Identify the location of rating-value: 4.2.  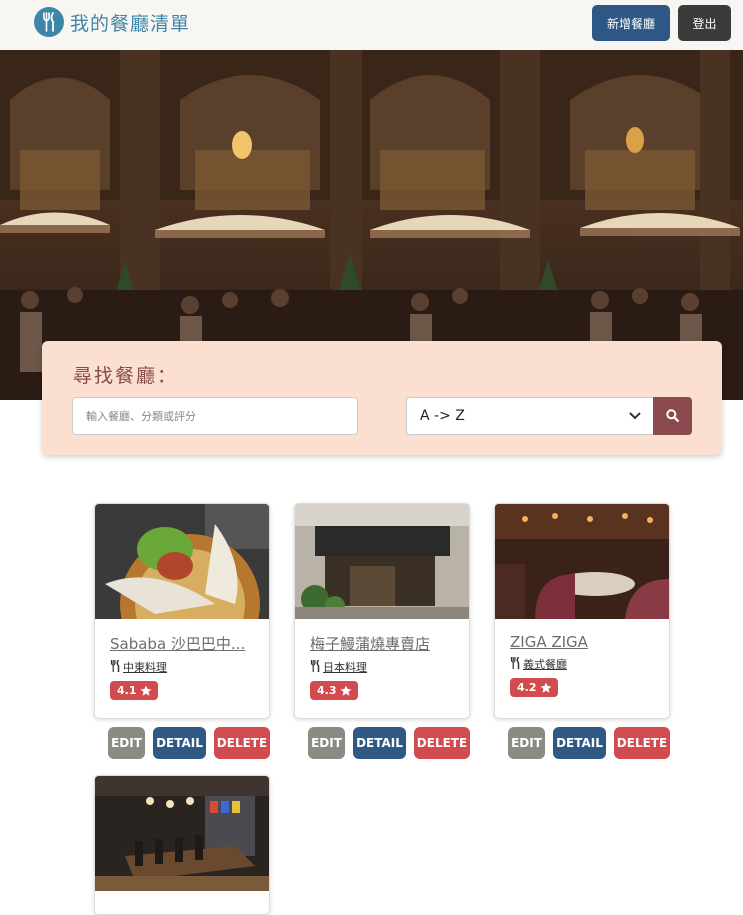
(527, 687).